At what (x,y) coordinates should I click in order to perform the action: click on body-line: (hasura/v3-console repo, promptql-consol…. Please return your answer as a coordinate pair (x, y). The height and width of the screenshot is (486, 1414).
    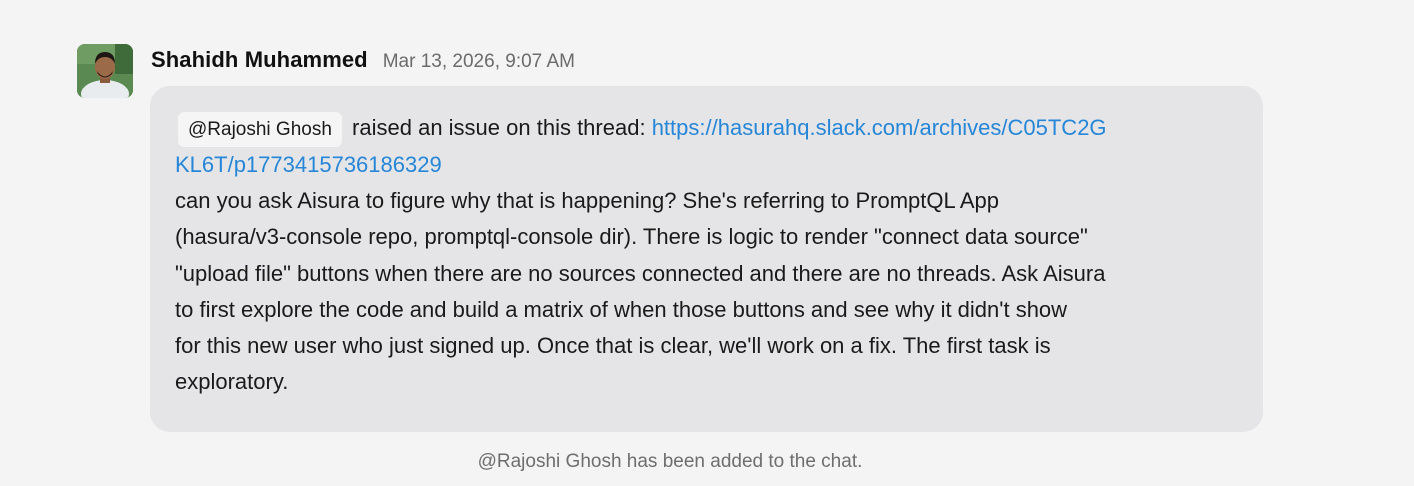
    Looking at the image, I should click on (631, 237).